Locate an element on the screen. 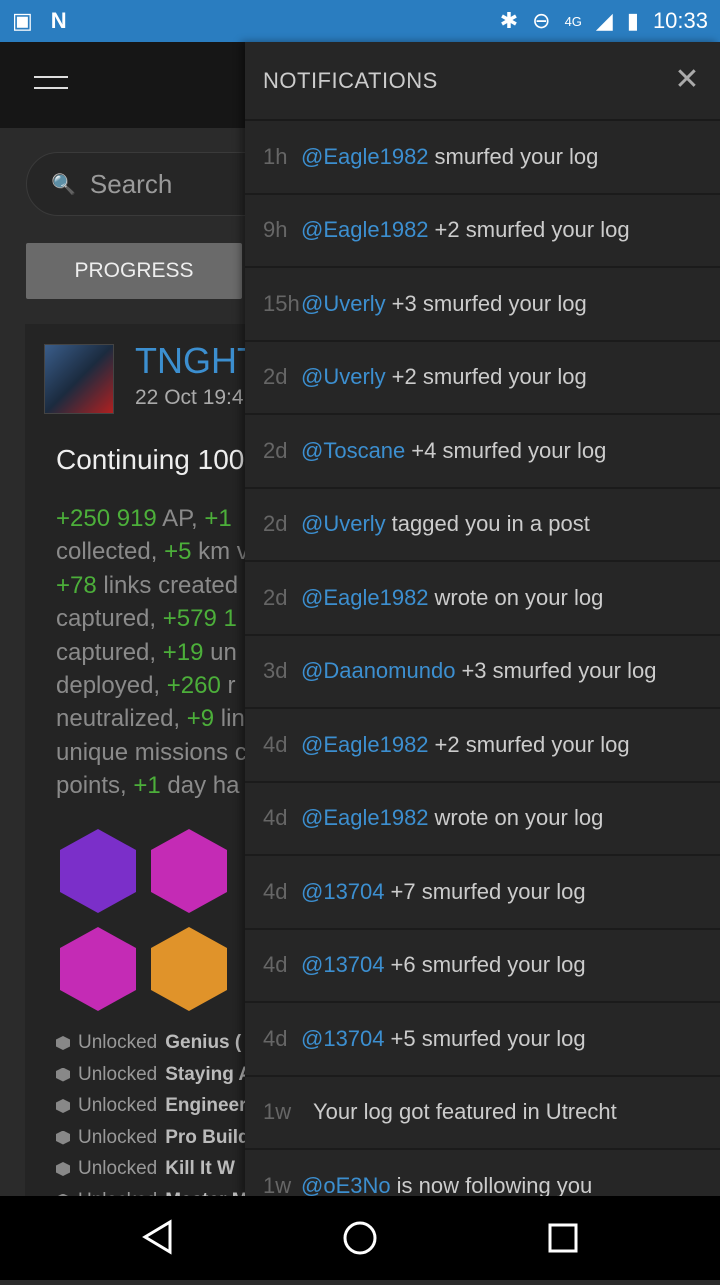  notification-user: @Daanomundo is located at coordinates (378, 671).